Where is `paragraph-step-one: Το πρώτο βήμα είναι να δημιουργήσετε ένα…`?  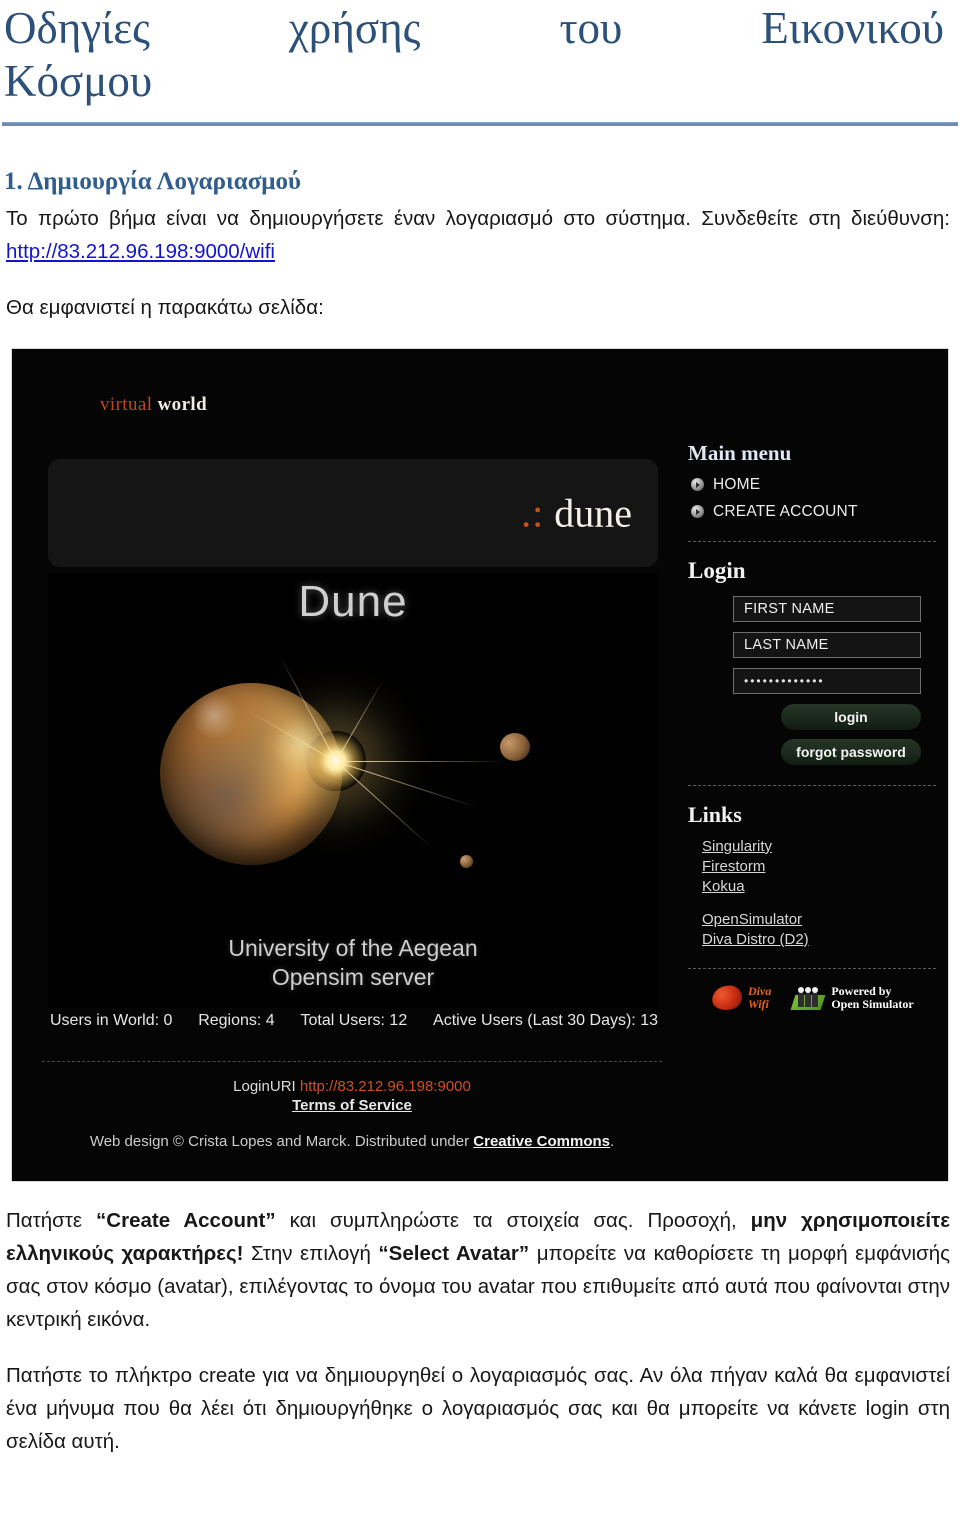 paragraph-step-one: Το πρώτο βήμα είναι να δημιουργήσετε ένα… is located at coordinates (478, 235).